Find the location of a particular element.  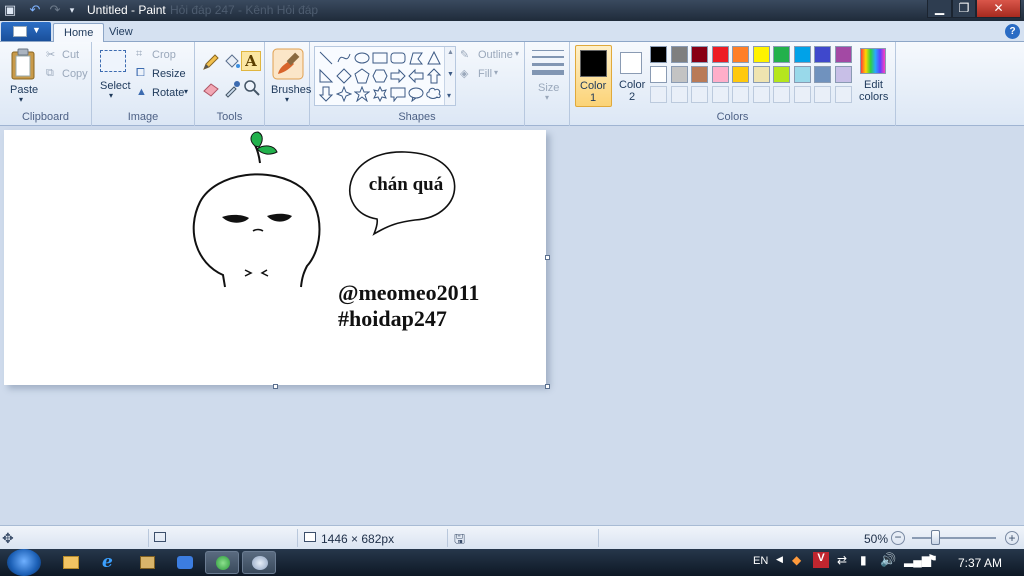

taskbar-paint-button is located at coordinates (259, 562).